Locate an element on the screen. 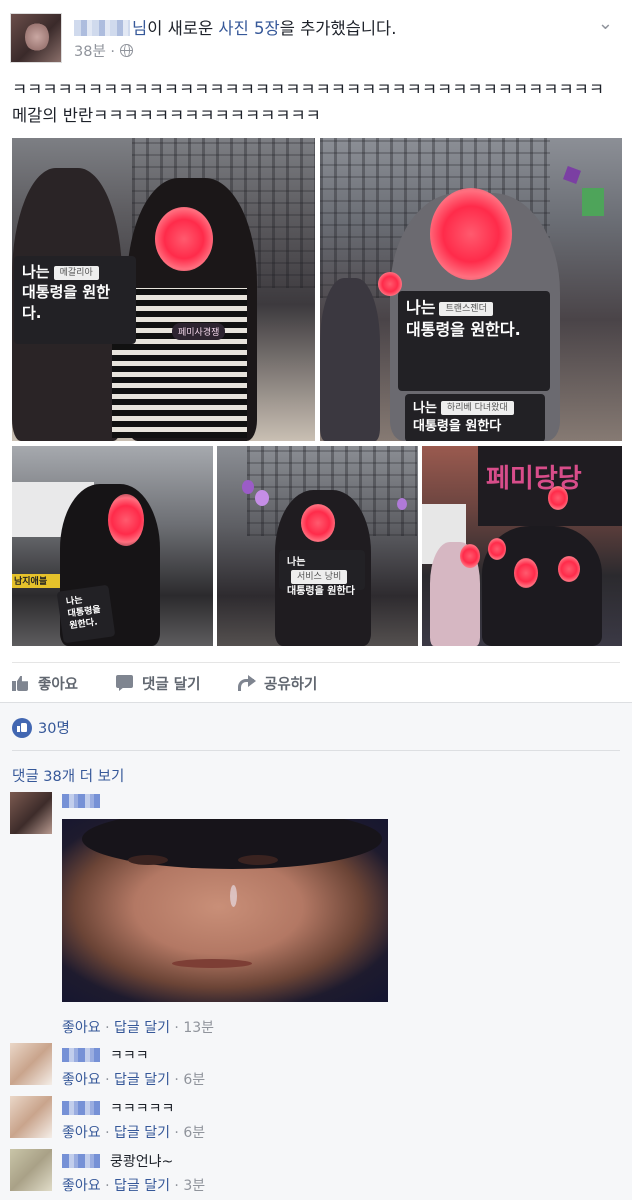 The image size is (632, 1200). protest-sign-2: 나는 하리베 다녀왔대 대통령을 원한다 is located at coordinates (475, 417).